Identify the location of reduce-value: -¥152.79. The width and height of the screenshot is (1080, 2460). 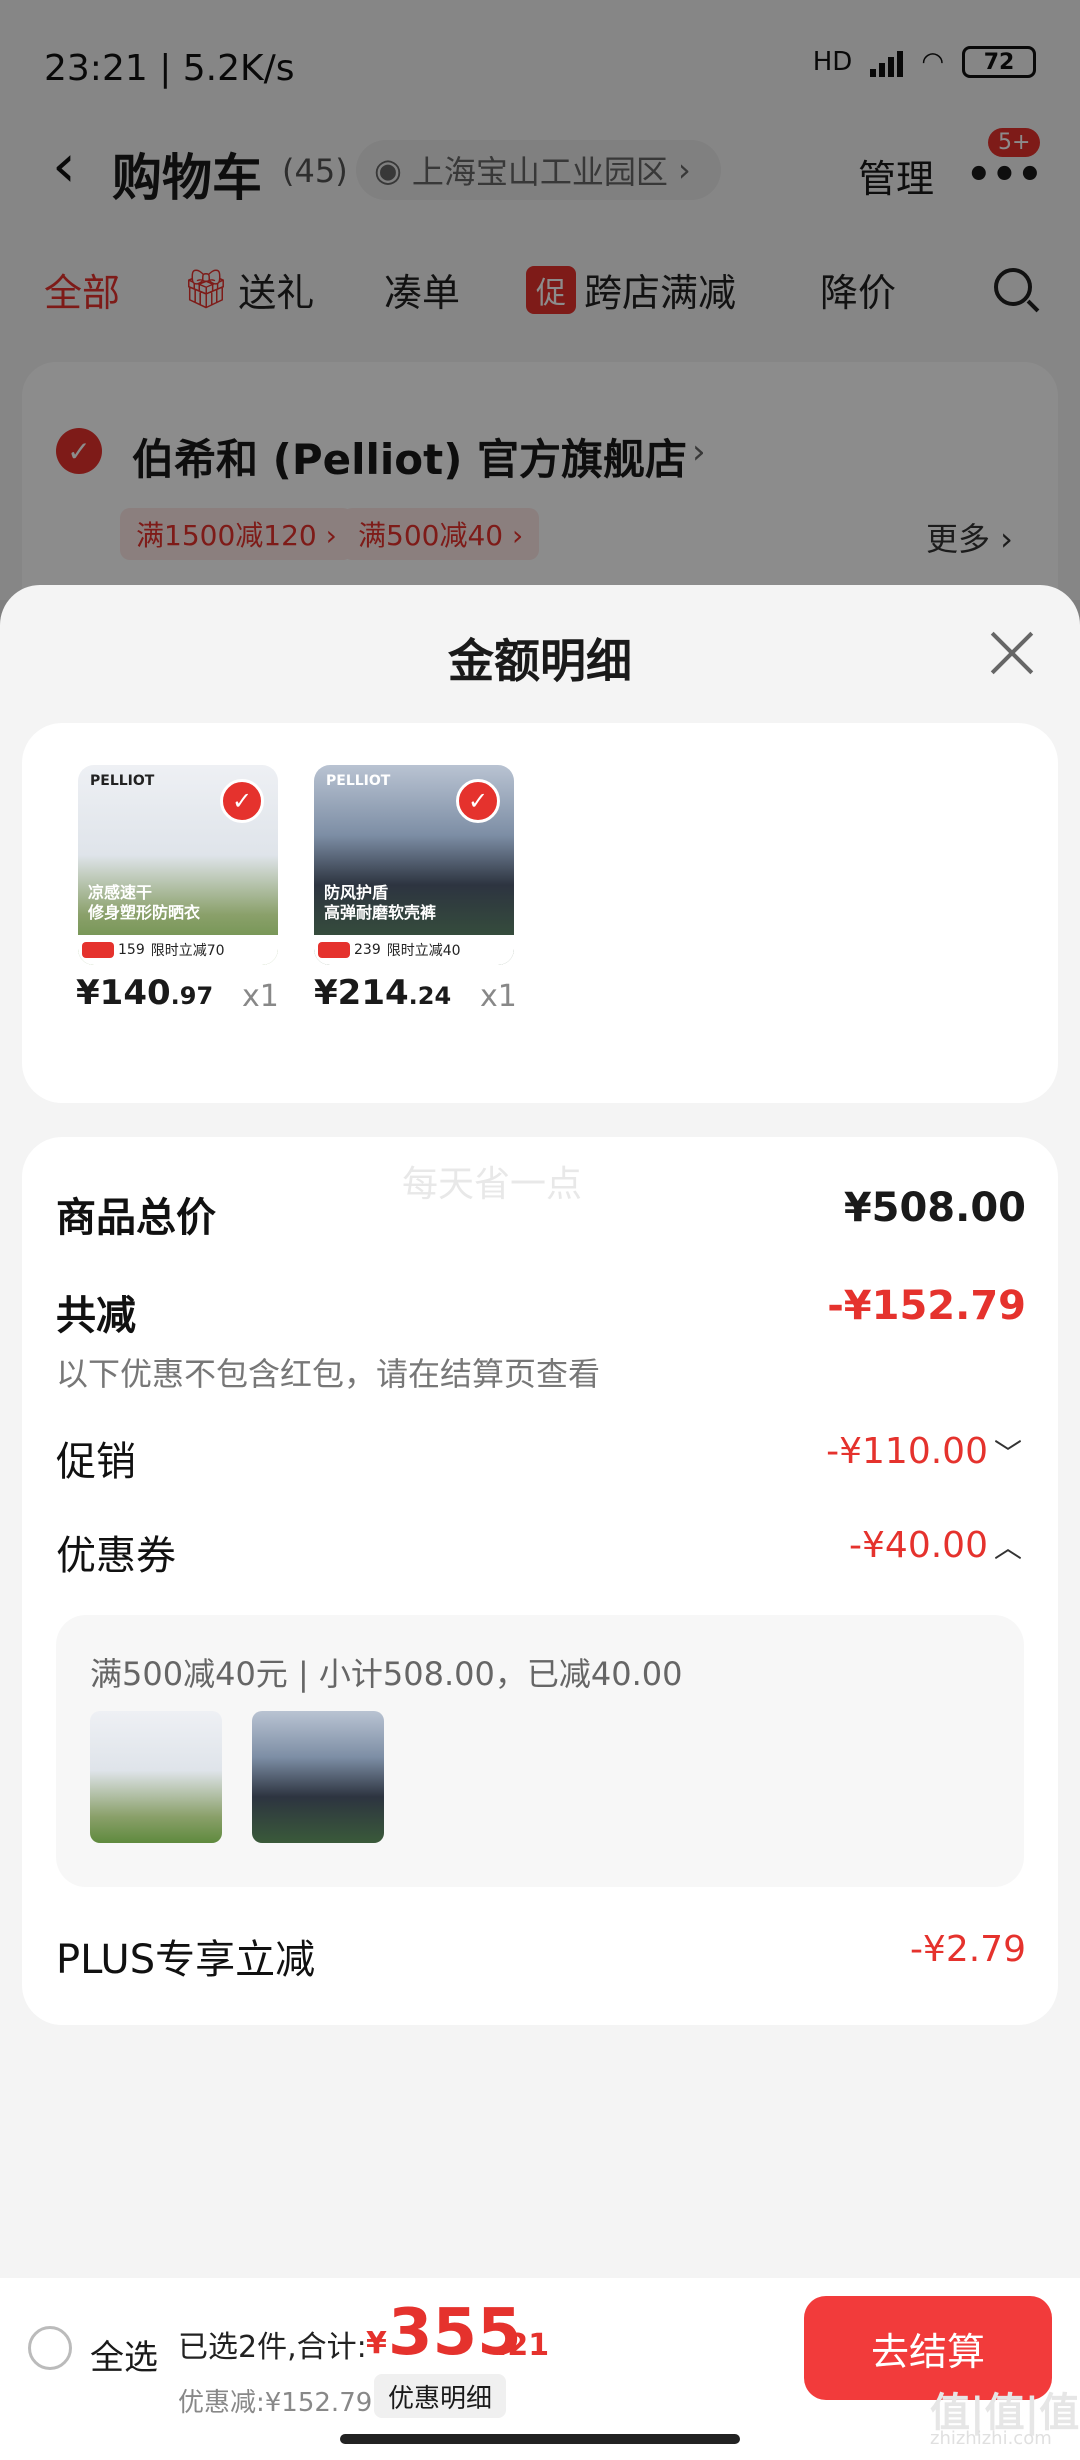
(926, 1306).